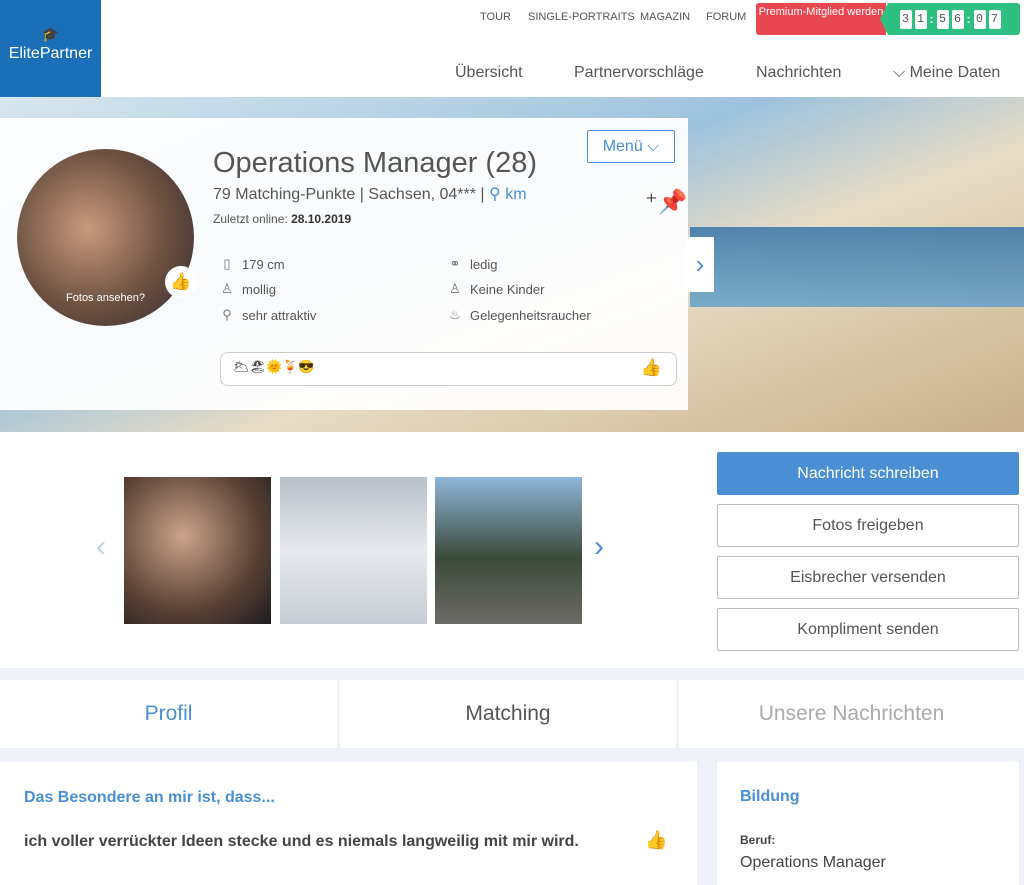 The image size is (1024, 885). What do you see at coordinates (955, 72) in the screenshot?
I see `nav-label: Meine Daten` at bounding box center [955, 72].